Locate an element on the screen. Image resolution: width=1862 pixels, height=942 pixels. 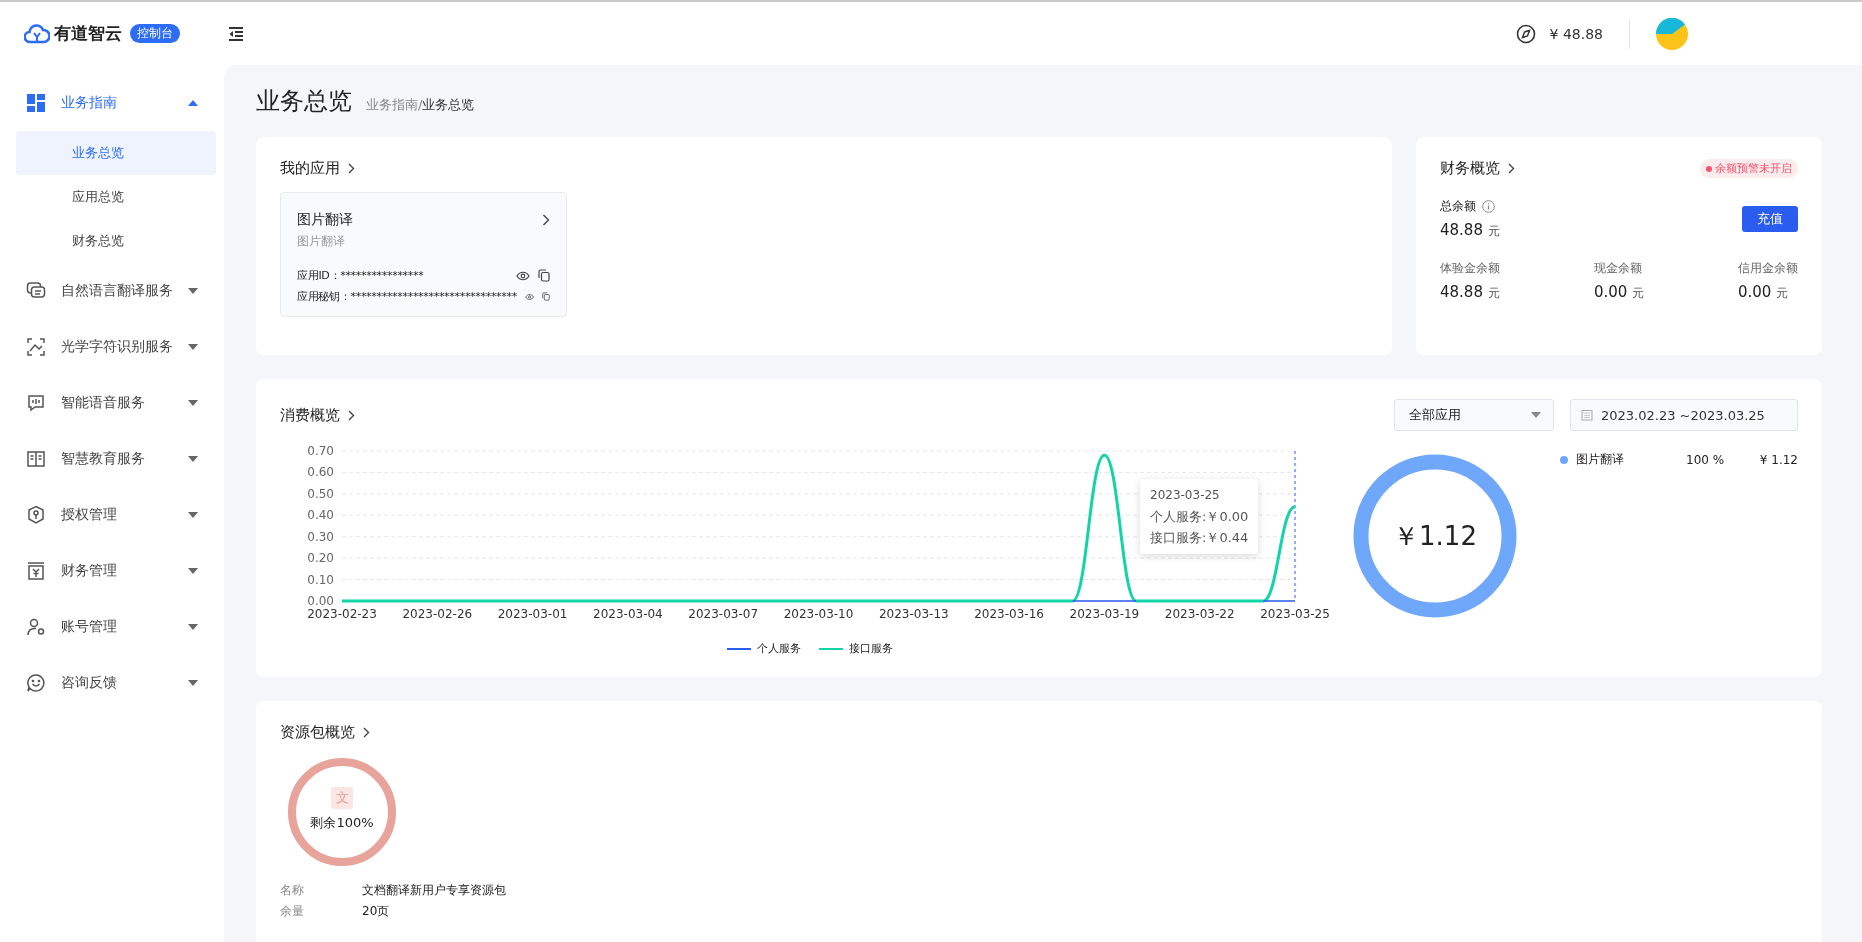
shield-icon is located at coordinates (36, 515).